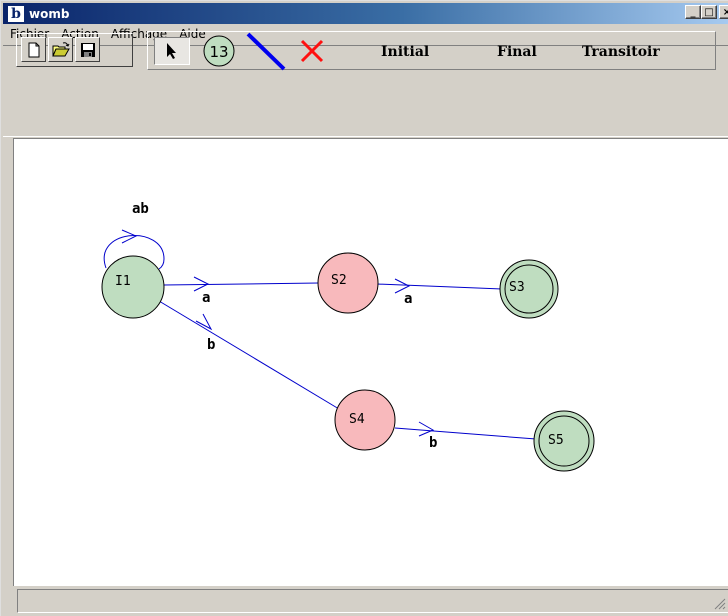  What do you see at coordinates (49, 13) in the screenshot?
I see `window-title: womb` at bounding box center [49, 13].